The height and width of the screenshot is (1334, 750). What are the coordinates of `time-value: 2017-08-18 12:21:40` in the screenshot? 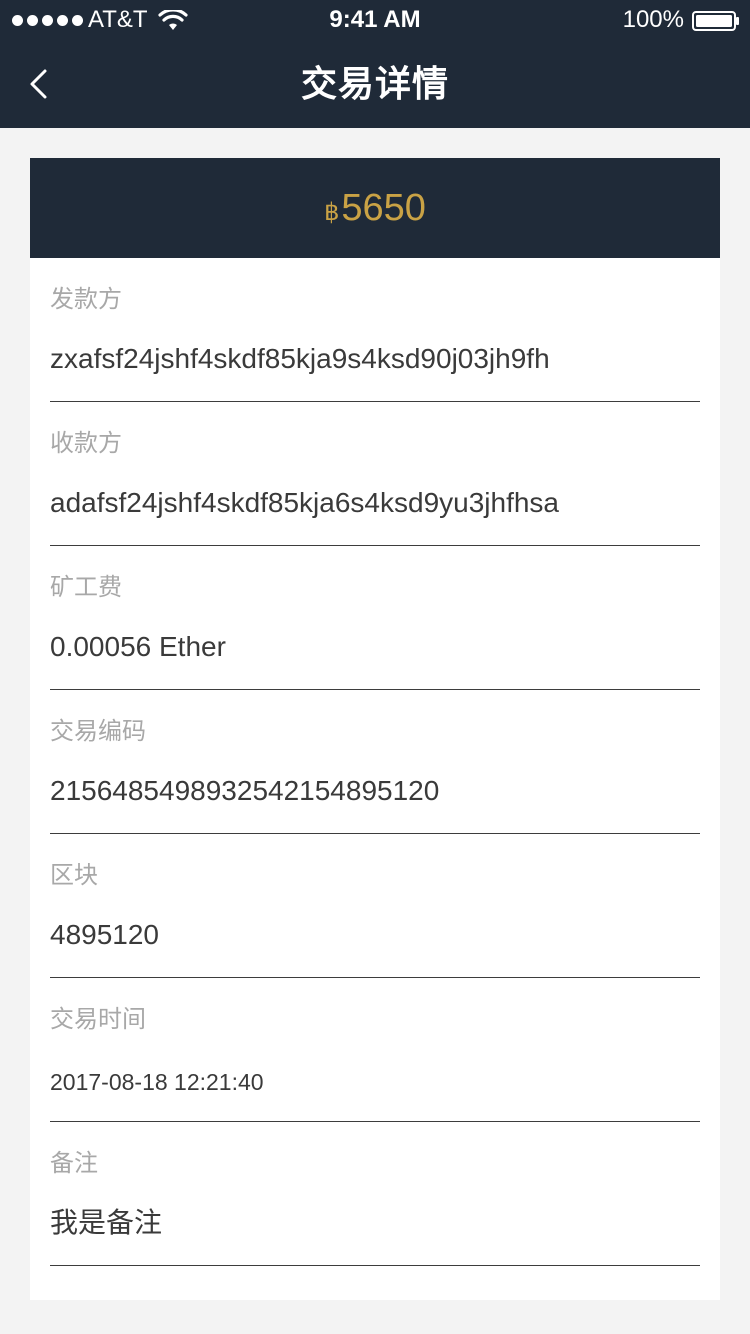 It's located at (157, 1082).